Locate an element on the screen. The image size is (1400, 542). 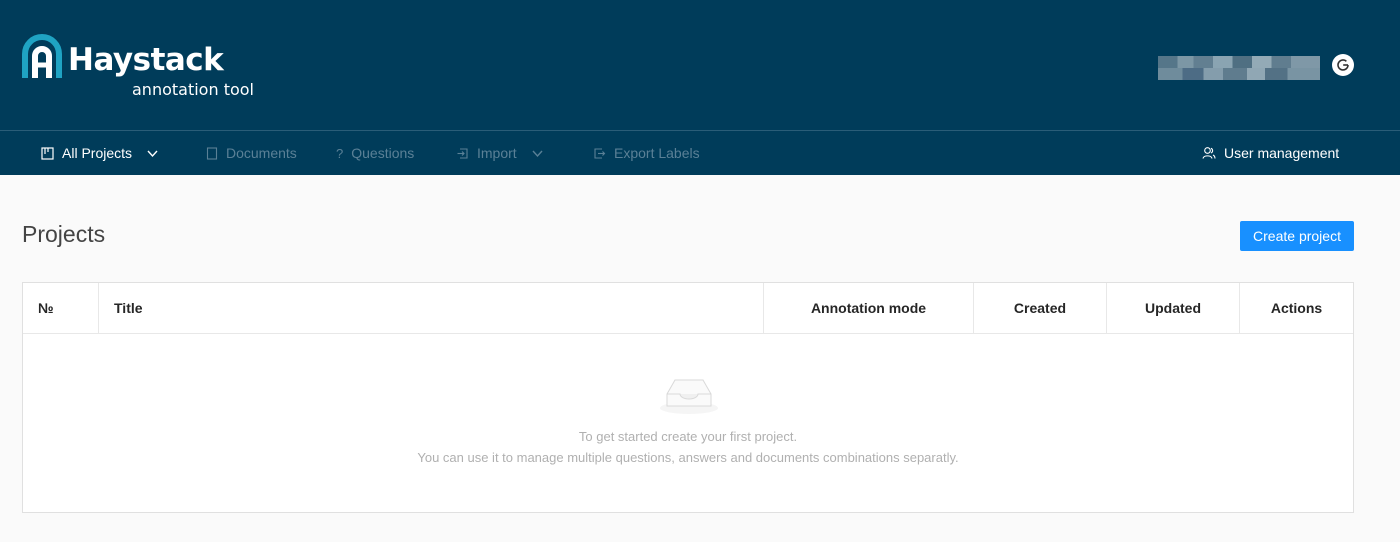
document-icon is located at coordinates (212, 153).